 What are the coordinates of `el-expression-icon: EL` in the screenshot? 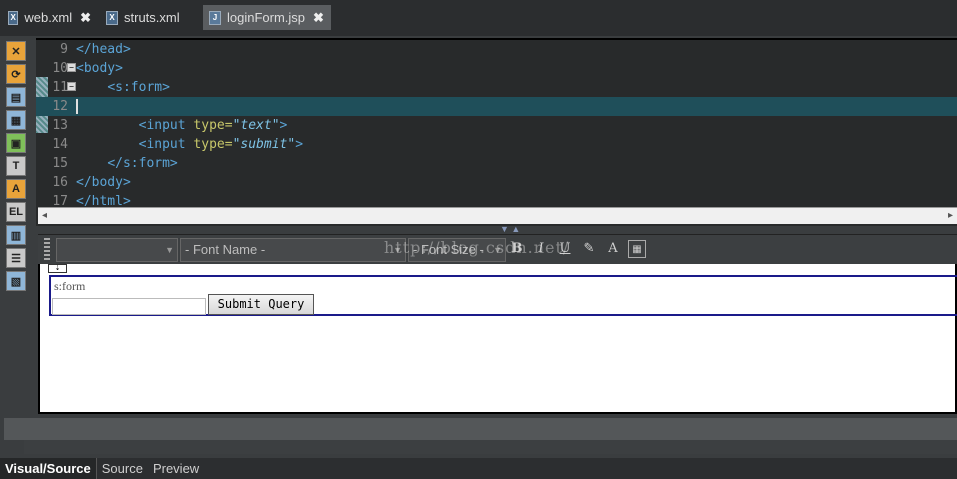 It's located at (16, 212).